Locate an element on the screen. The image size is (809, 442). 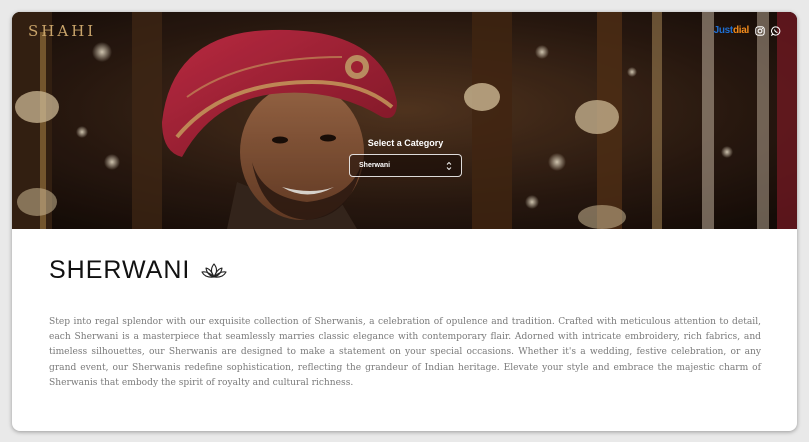
whatsapp-icon is located at coordinates (776, 30).